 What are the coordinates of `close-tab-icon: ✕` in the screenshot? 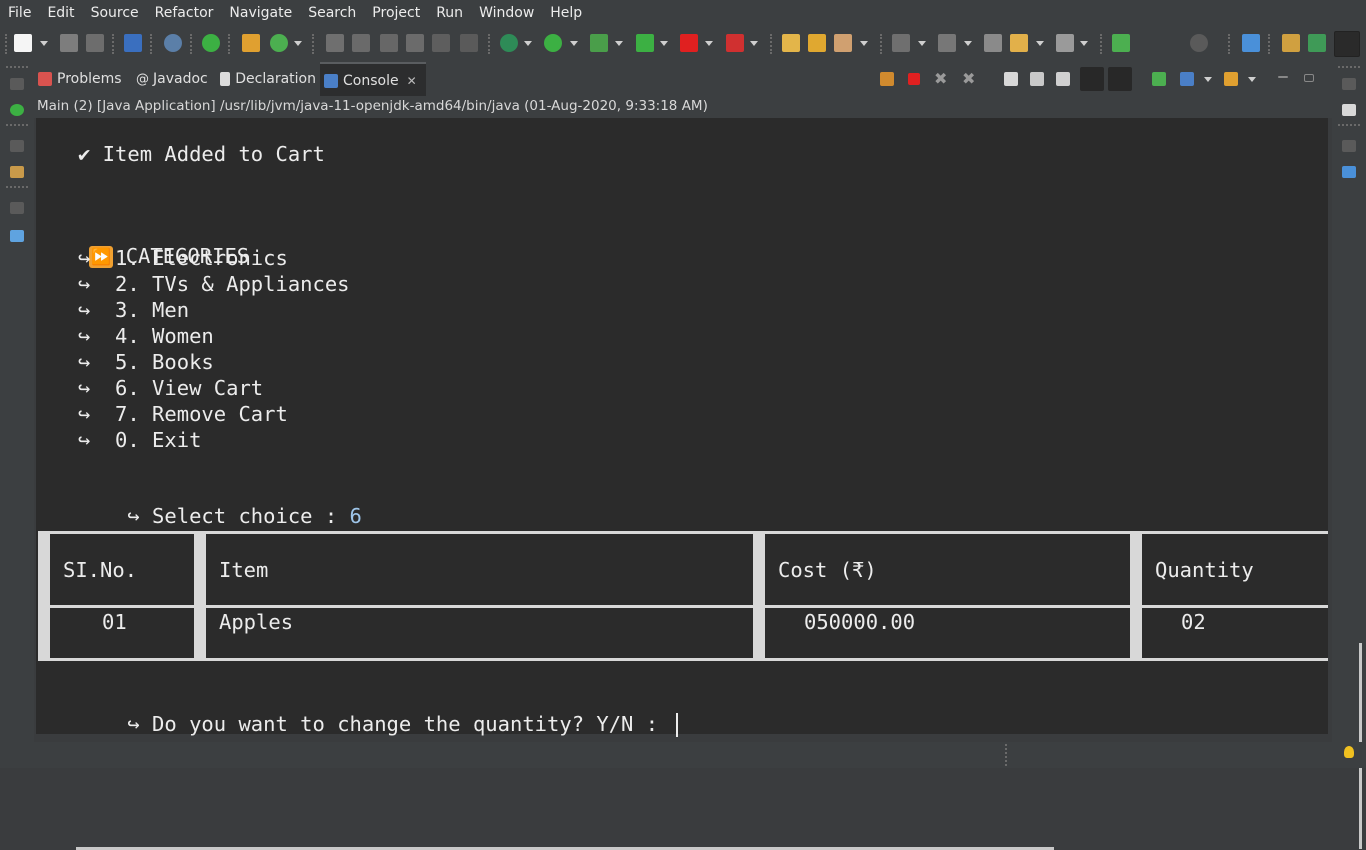 It's located at (412, 81).